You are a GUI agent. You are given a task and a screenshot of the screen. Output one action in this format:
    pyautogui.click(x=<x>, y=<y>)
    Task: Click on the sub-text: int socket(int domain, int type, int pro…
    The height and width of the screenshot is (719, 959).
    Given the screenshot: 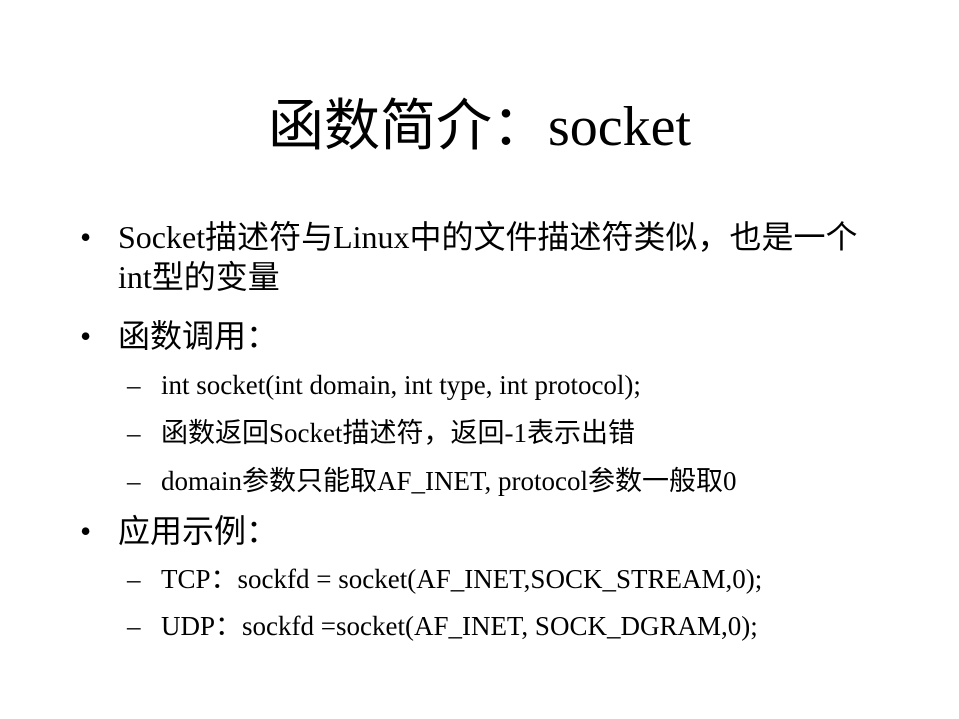 What is the action you would take?
    pyautogui.click(x=401, y=385)
    